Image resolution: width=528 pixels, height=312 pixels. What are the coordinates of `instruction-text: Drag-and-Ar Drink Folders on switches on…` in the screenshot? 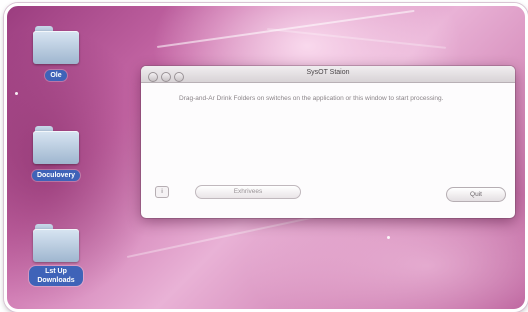 It's located at (311, 98).